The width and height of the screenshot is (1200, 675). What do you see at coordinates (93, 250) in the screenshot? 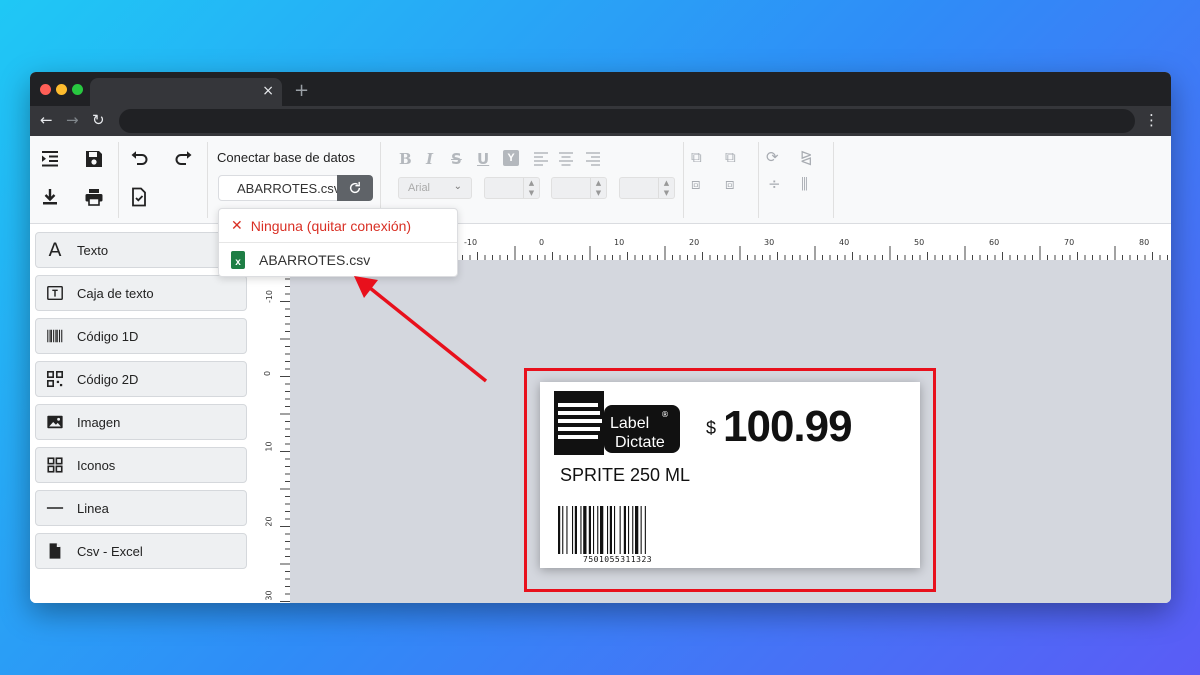
I see `sidebar-item-label: Texto` at bounding box center [93, 250].